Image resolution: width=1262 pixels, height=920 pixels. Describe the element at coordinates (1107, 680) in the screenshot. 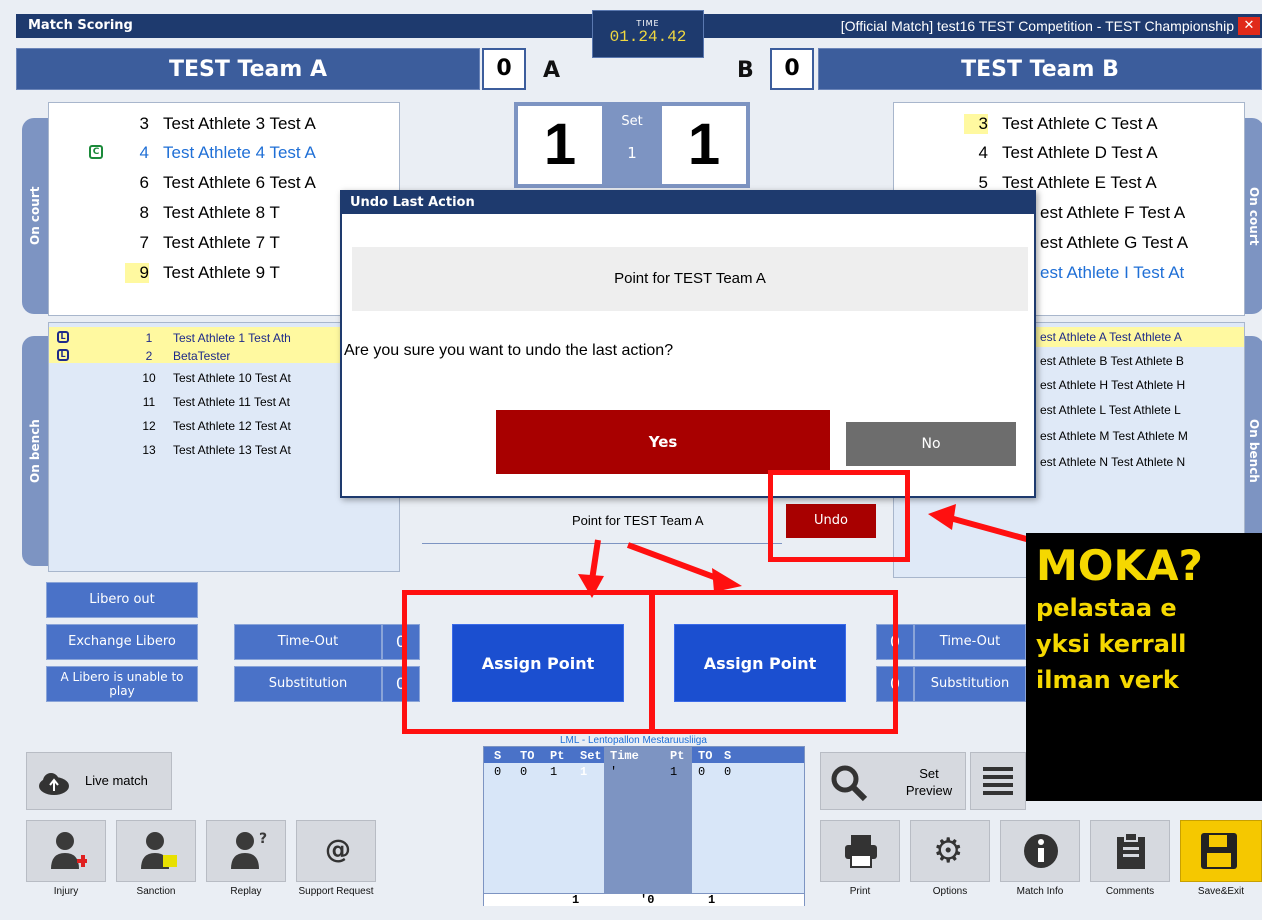

I see `annotation-line: ilman verk` at that location.